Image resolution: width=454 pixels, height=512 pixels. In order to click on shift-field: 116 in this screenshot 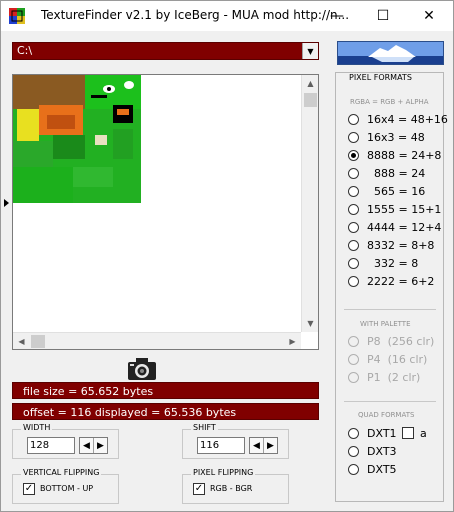, I will do `click(221, 445)`.